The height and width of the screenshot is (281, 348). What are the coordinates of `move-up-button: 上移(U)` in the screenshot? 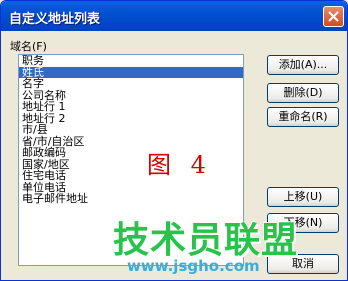 It's located at (303, 197).